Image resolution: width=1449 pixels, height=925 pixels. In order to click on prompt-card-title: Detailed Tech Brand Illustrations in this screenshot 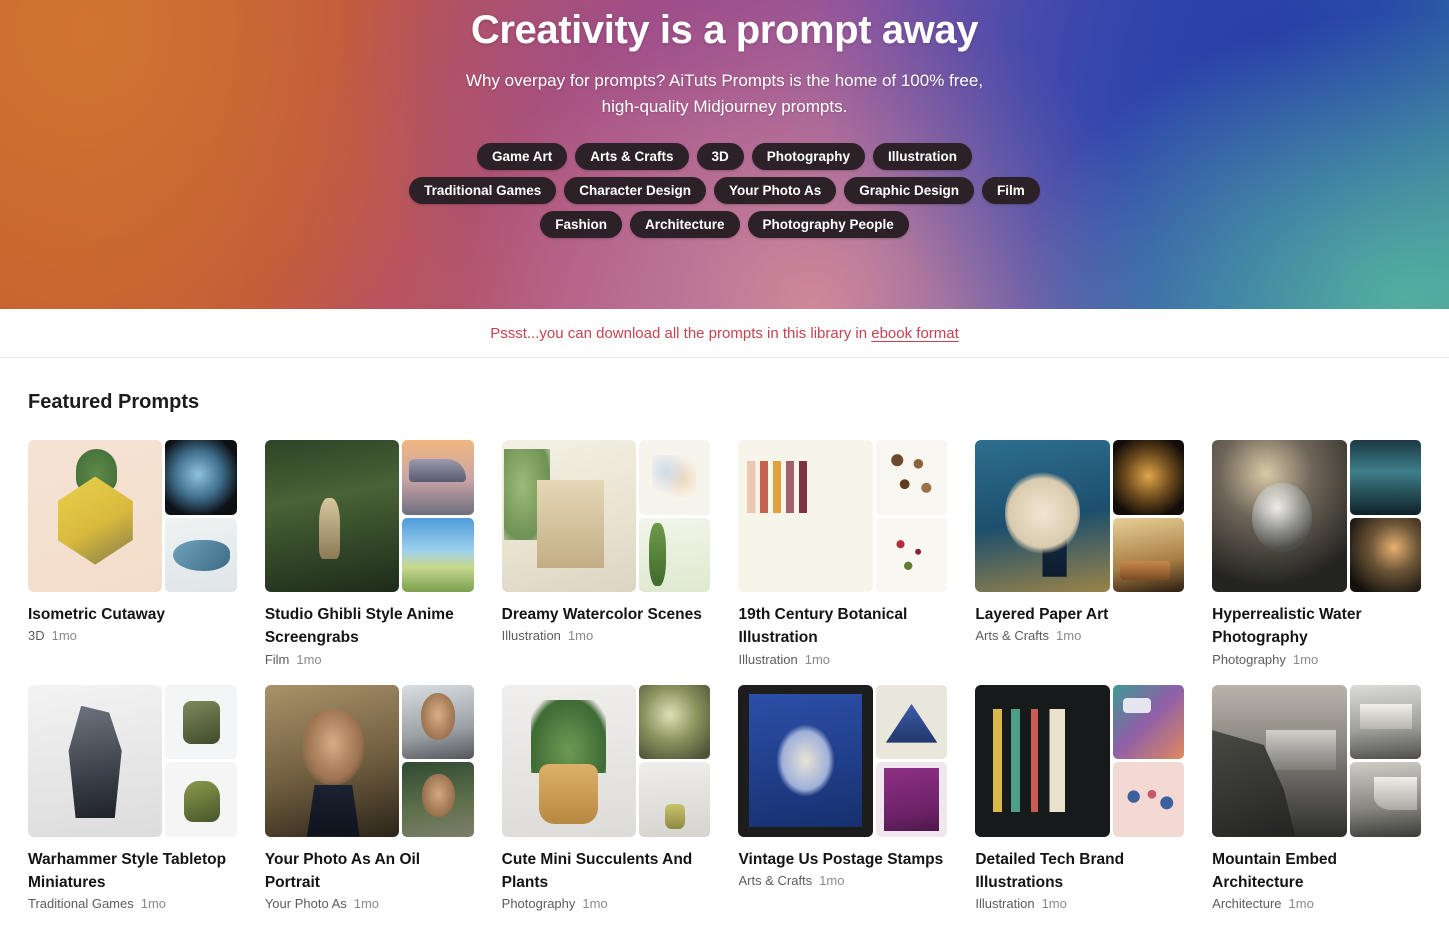, I will do `click(1079, 871)`.